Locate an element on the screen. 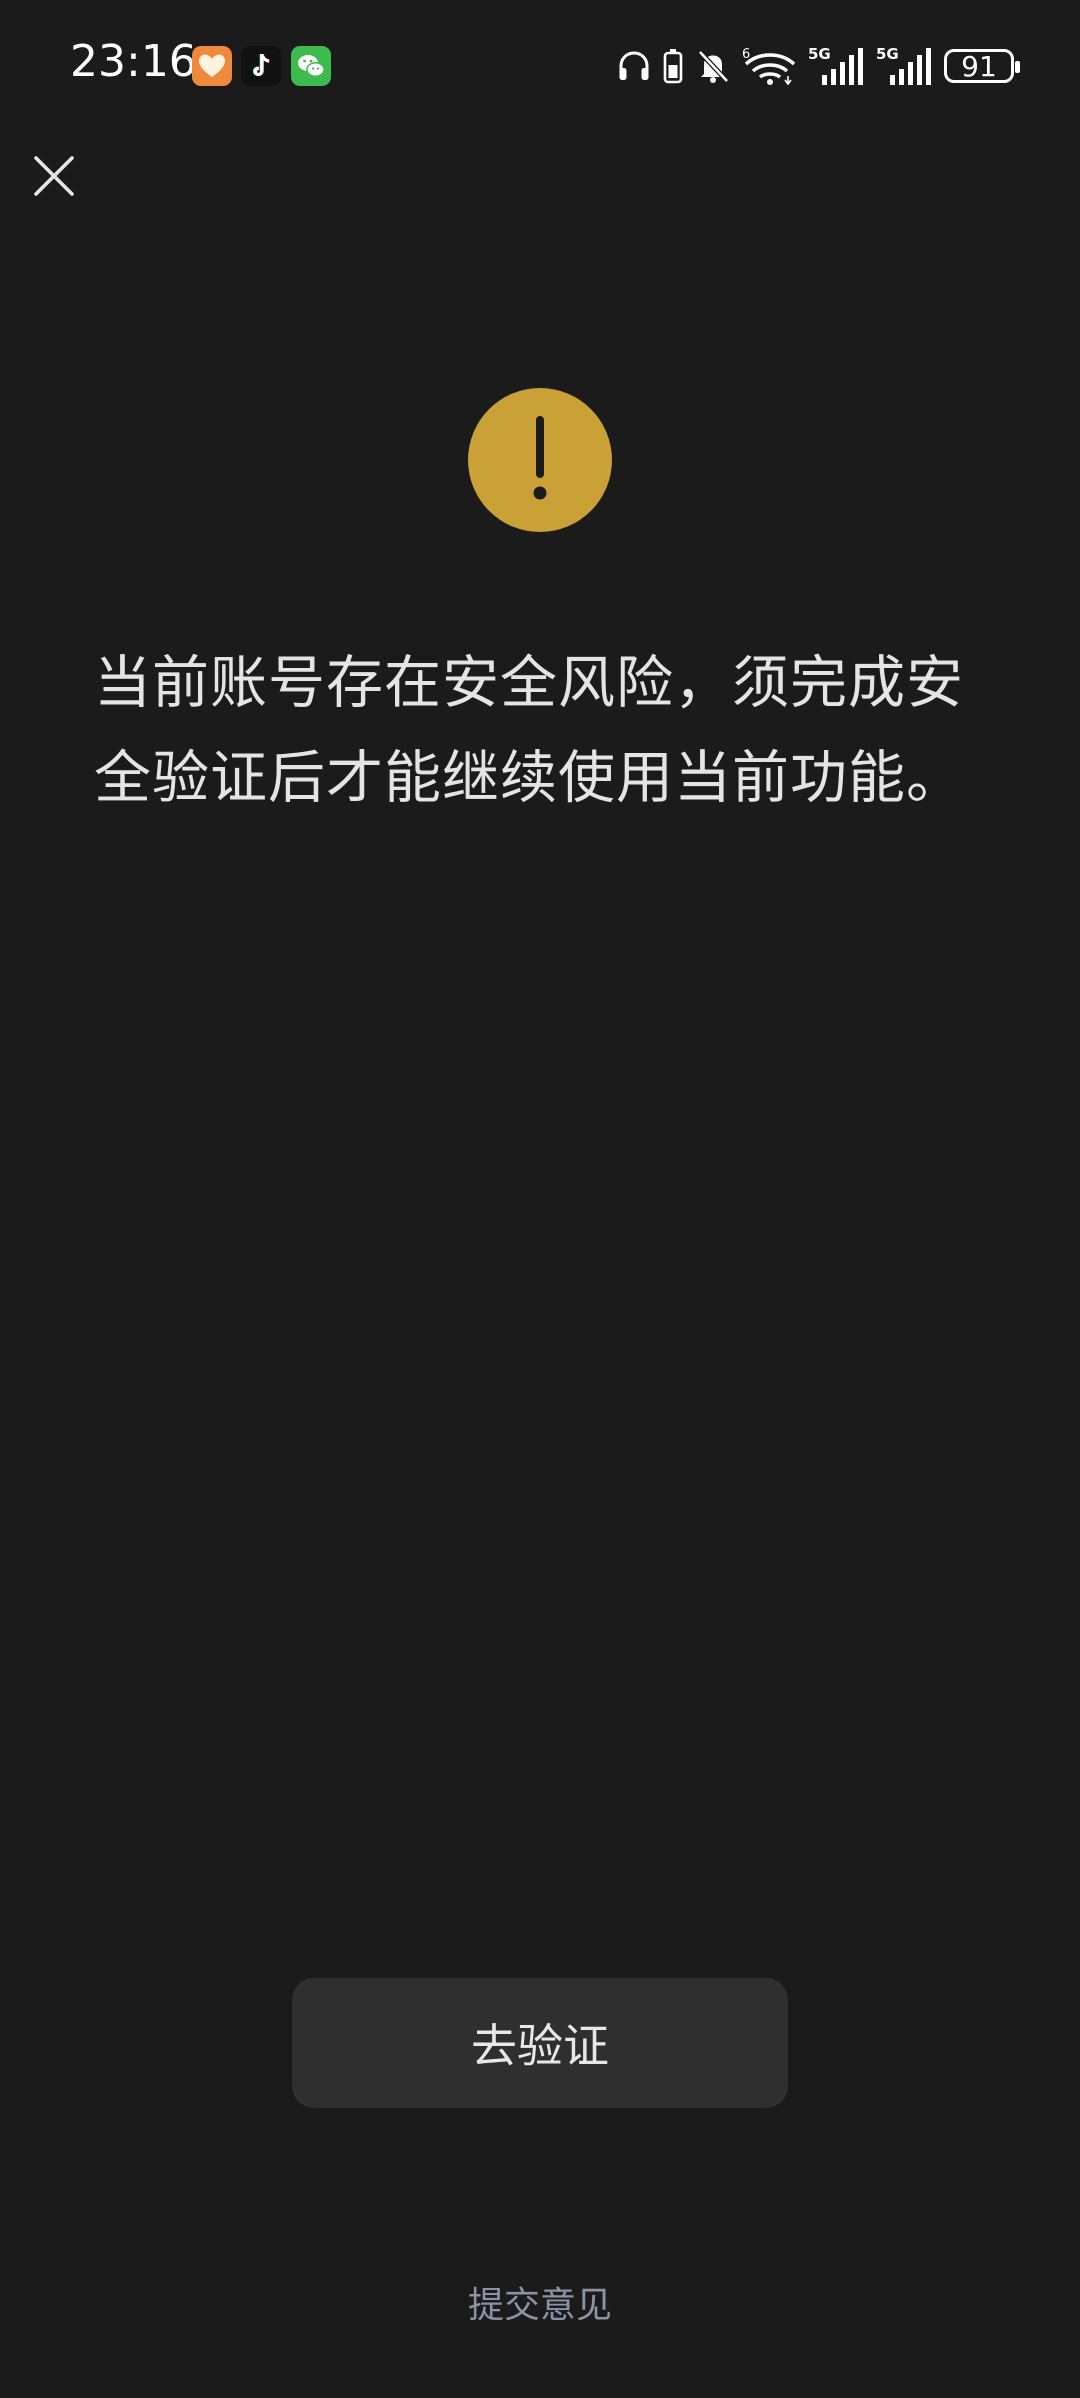 The height and width of the screenshot is (2398, 1080). verify-button: 去验证 is located at coordinates (540, 2043).